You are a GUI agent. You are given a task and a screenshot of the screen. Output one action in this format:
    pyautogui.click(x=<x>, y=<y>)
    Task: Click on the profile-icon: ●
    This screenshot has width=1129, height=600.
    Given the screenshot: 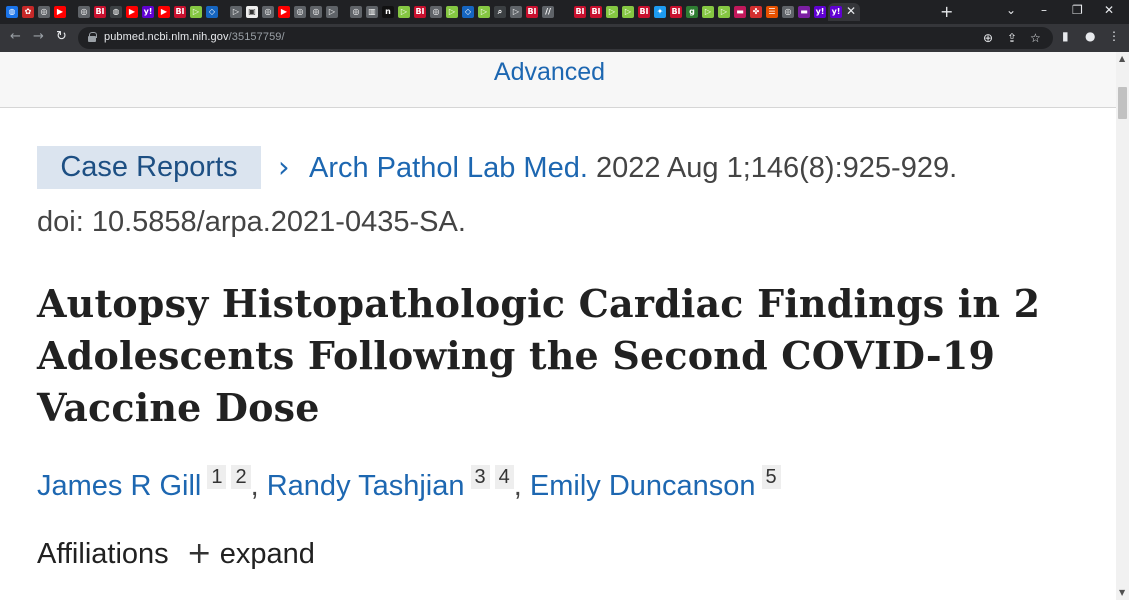 What is the action you would take?
    pyautogui.click(x=1090, y=36)
    